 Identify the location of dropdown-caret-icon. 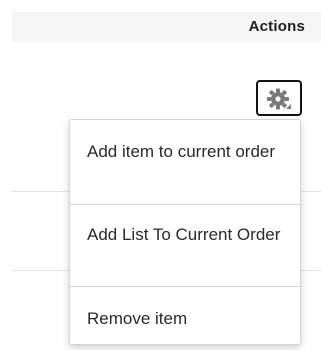
(288, 106).